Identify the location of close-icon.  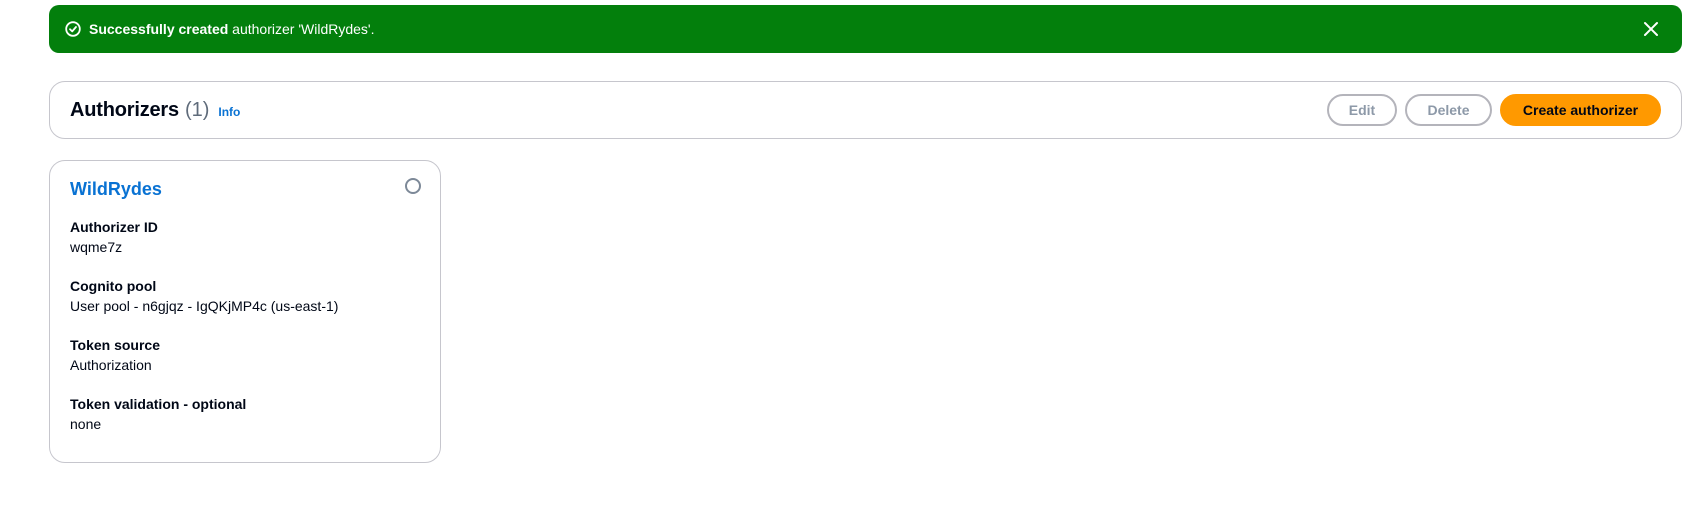
(1651, 29).